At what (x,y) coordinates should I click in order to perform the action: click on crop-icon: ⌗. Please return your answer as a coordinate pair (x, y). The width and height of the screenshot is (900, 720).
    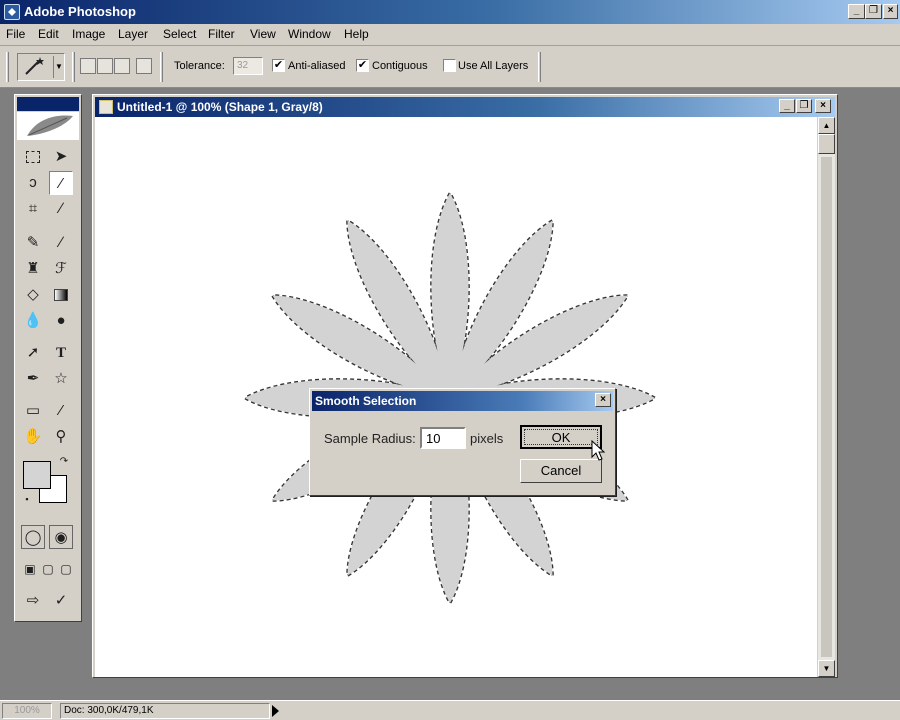
    Looking at the image, I should click on (33, 209).